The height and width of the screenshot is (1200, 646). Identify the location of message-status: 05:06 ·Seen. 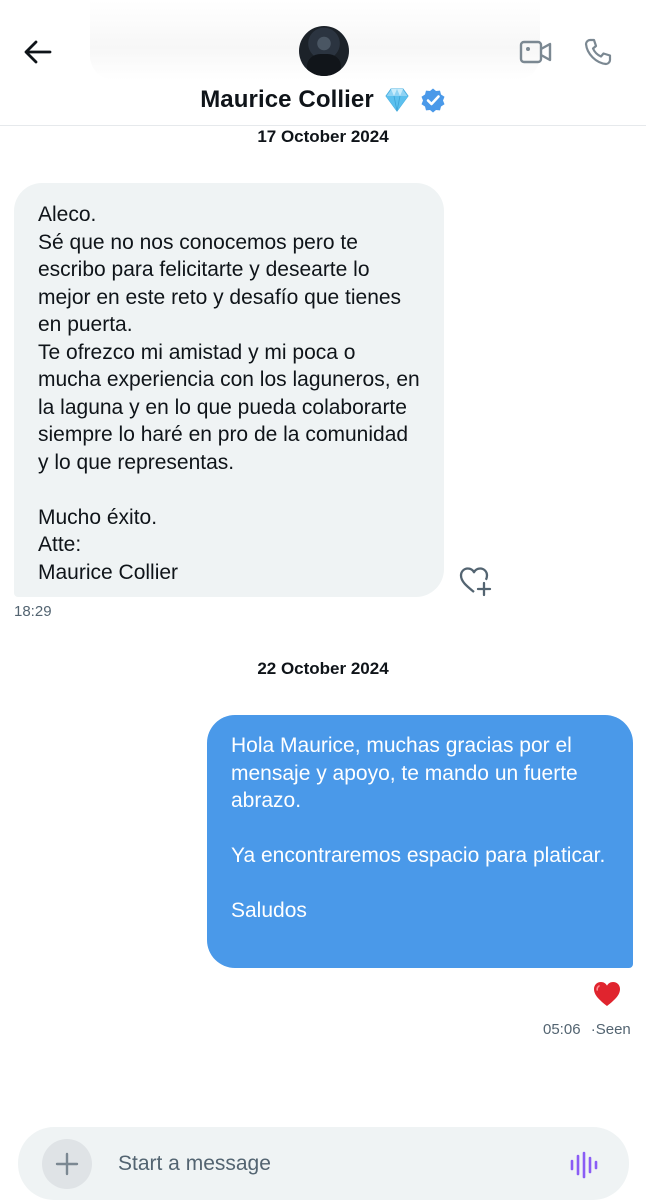
(587, 1029).